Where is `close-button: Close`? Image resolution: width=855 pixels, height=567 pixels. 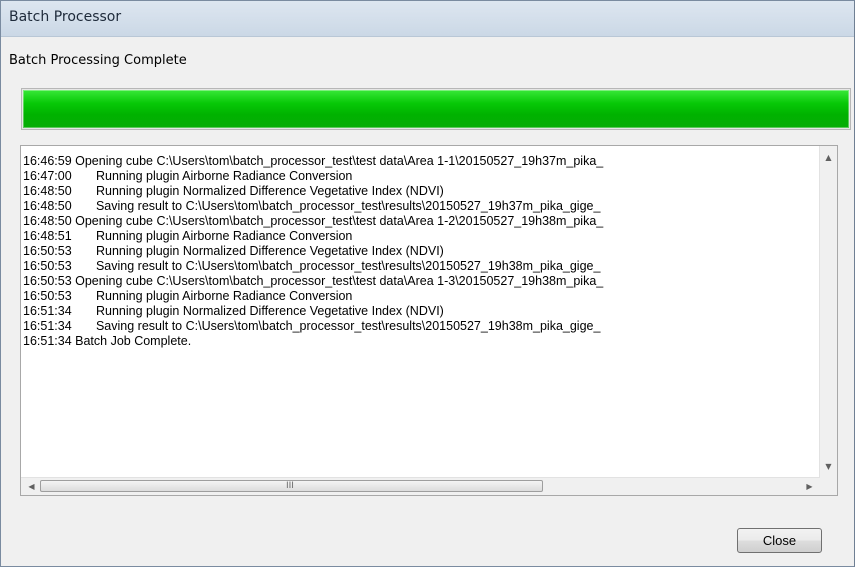
close-button: Close is located at coordinates (779, 540).